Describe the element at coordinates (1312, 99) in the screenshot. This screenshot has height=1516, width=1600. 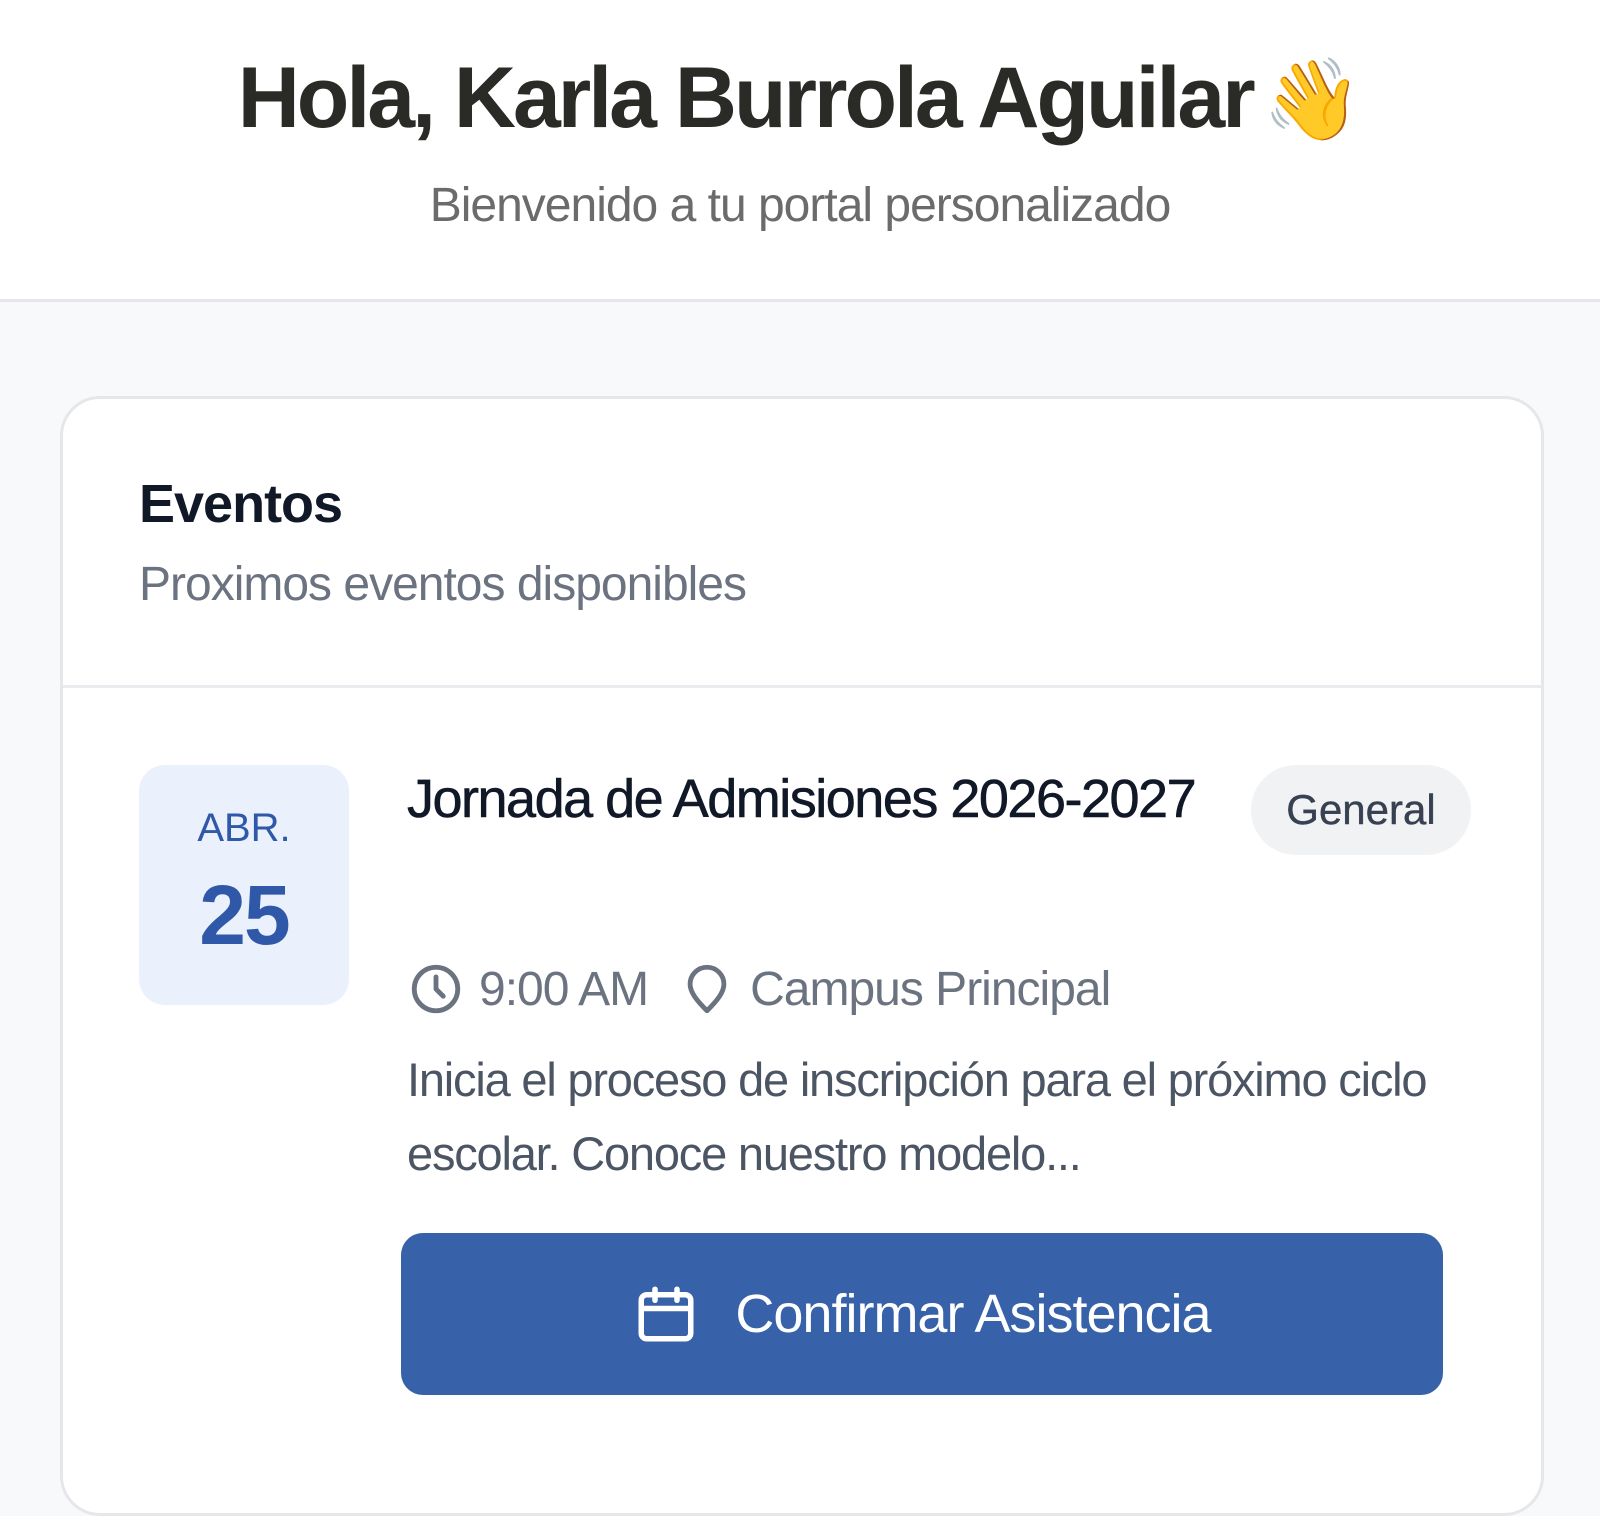
I see `waving-hand-icon: 👋` at that location.